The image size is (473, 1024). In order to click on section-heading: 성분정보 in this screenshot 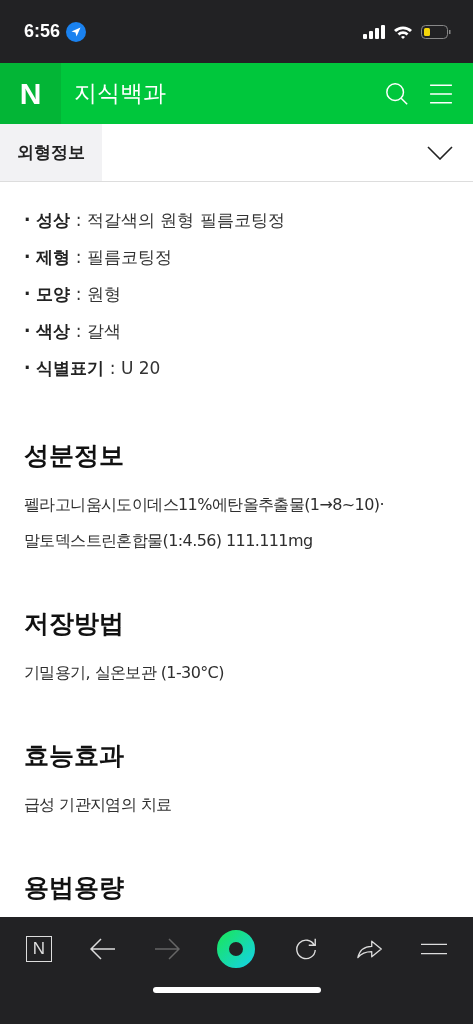, I will do `click(74, 456)`.